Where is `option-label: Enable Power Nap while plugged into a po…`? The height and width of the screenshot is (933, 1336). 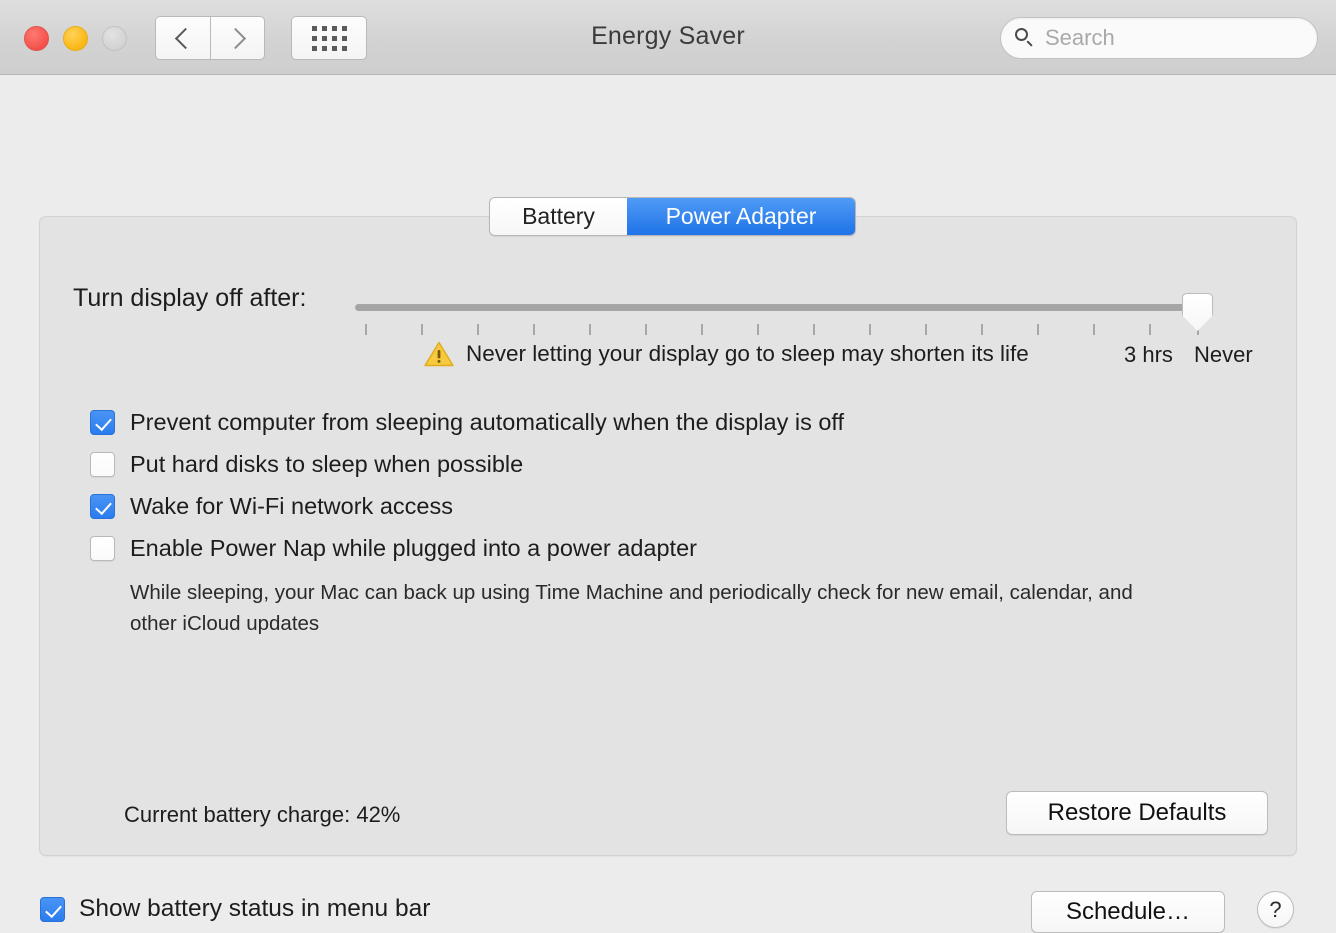
option-label: Enable Power Nap while plugged into a po… is located at coordinates (413, 548).